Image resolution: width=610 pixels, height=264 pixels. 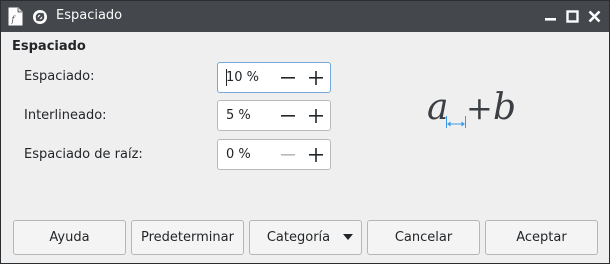 What do you see at coordinates (348, 237) in the screenshot?
I see `dropdown-arrow-icon` at bounding box center [348, 237].